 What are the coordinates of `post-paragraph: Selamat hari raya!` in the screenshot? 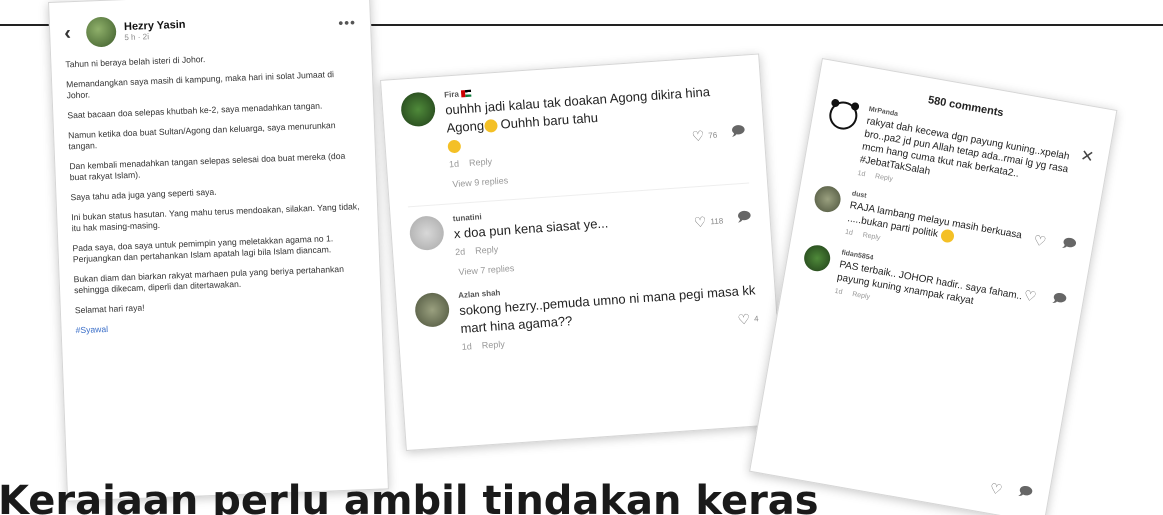 It's located at (109, 309).